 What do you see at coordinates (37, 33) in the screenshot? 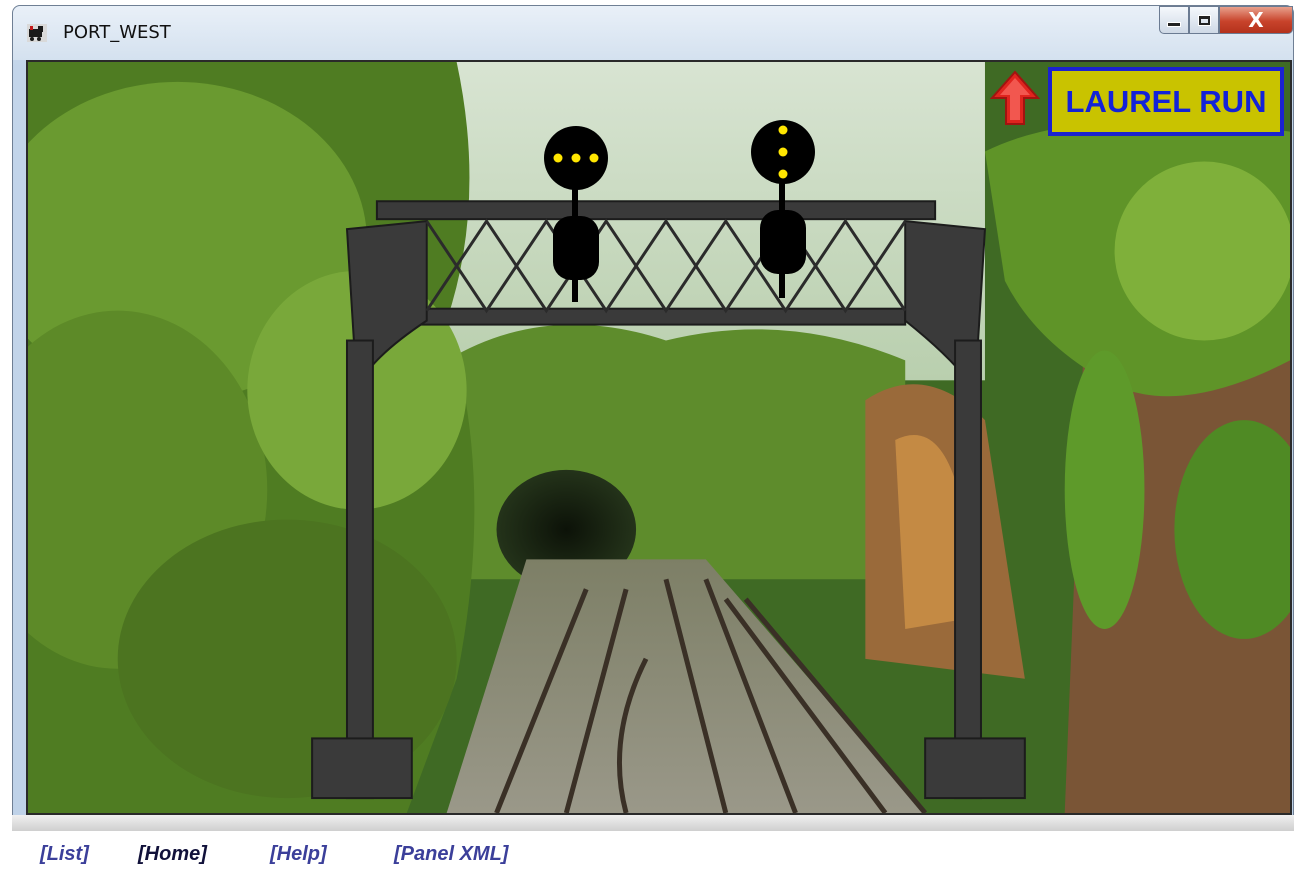
I see `locomotive-icon` at bounding box center [37, 33].